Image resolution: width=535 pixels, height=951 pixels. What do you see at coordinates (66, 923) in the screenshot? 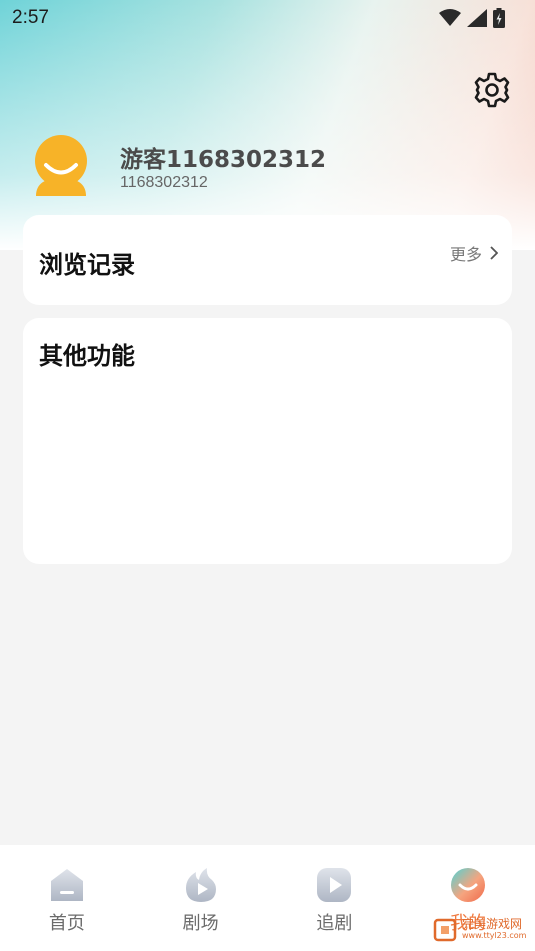
I see `nav-label: 首页` at bounding box center [66, 923].